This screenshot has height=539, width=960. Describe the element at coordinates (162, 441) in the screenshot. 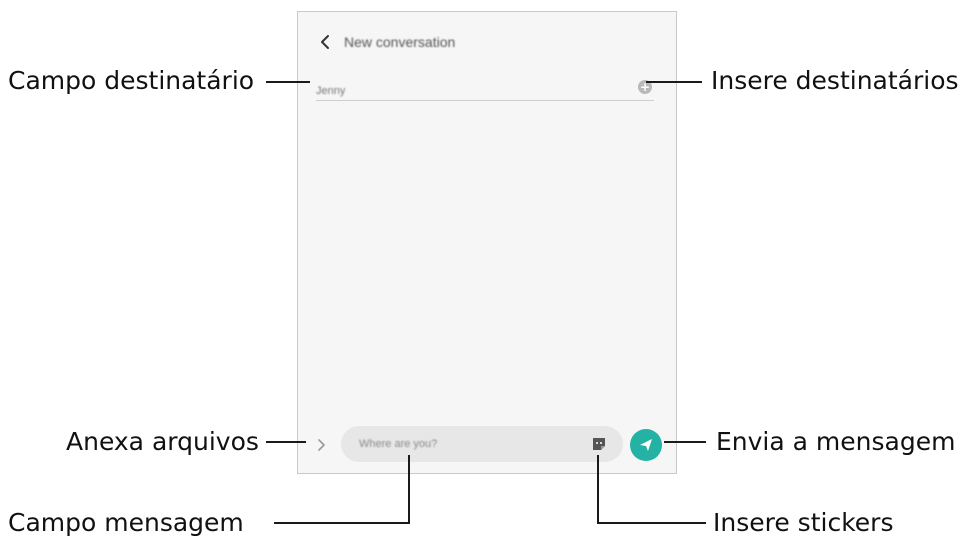

I see `label-attach-files: Anexa arquivos` at that location.